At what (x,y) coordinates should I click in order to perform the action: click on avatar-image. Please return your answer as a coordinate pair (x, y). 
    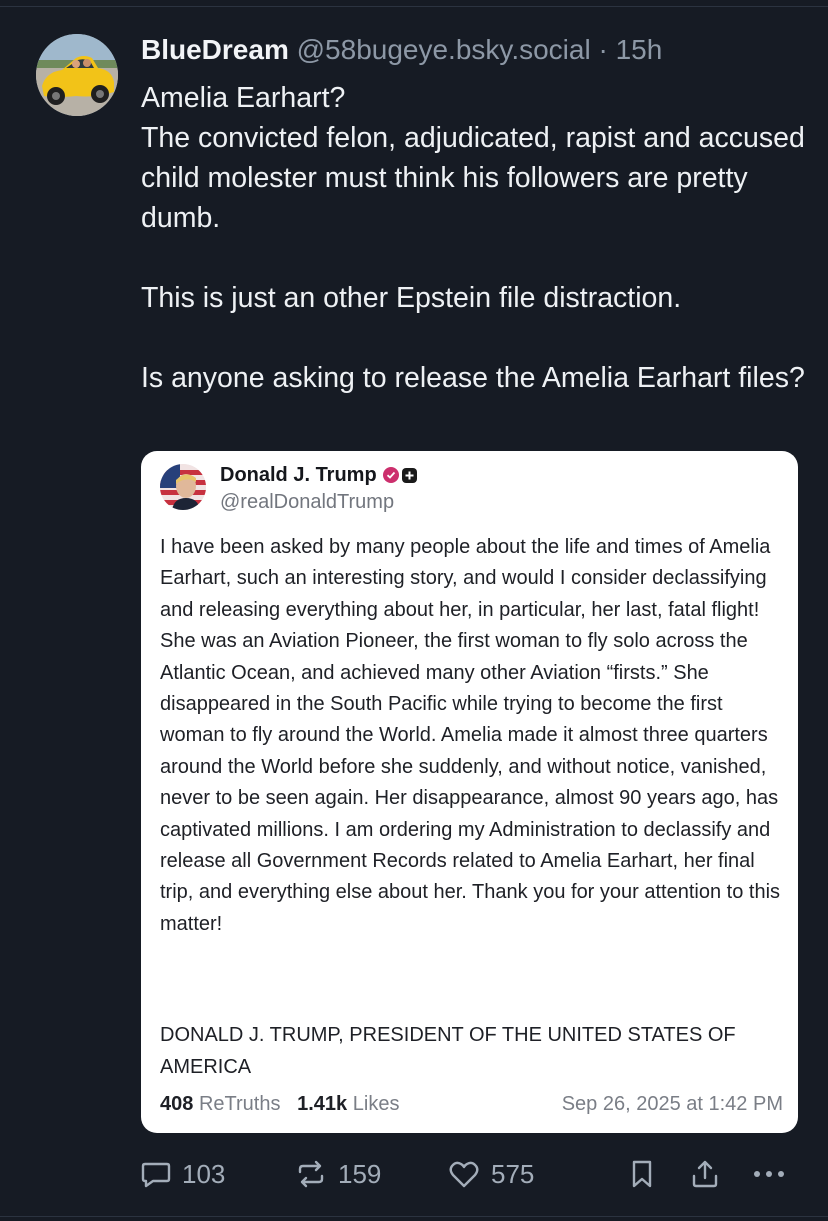
    Looking at the image, I should click on (77, 75).